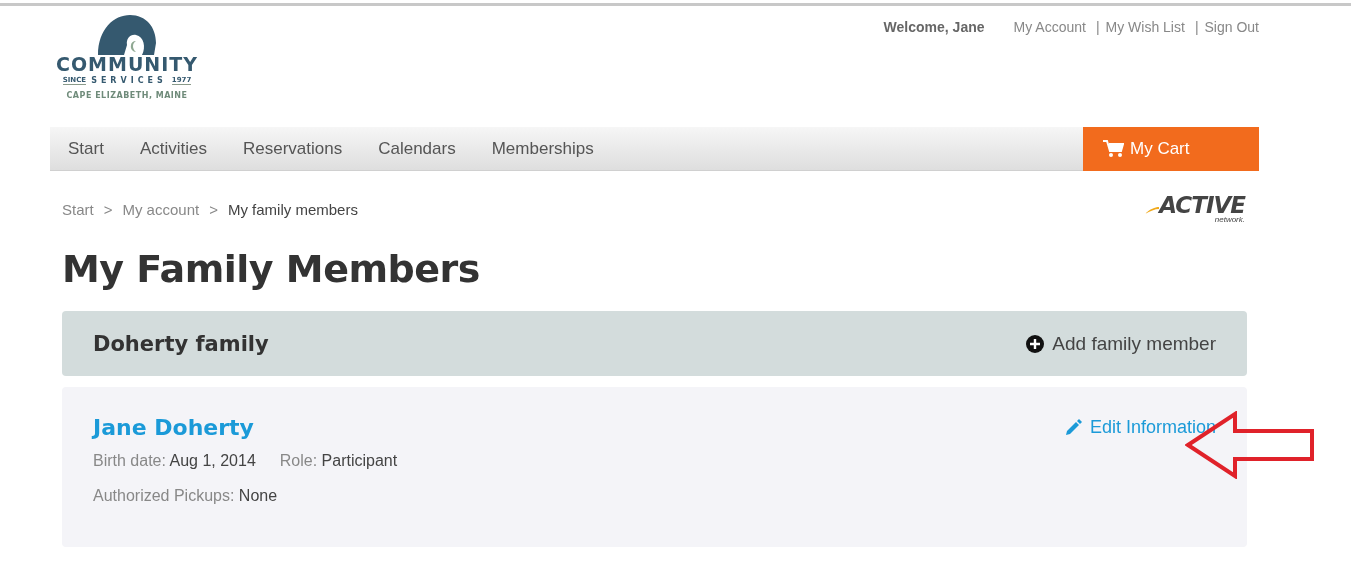 This screenshot has width=1351, height=565. I want to click on breadcrumb-link: Start, so click(78, 209).